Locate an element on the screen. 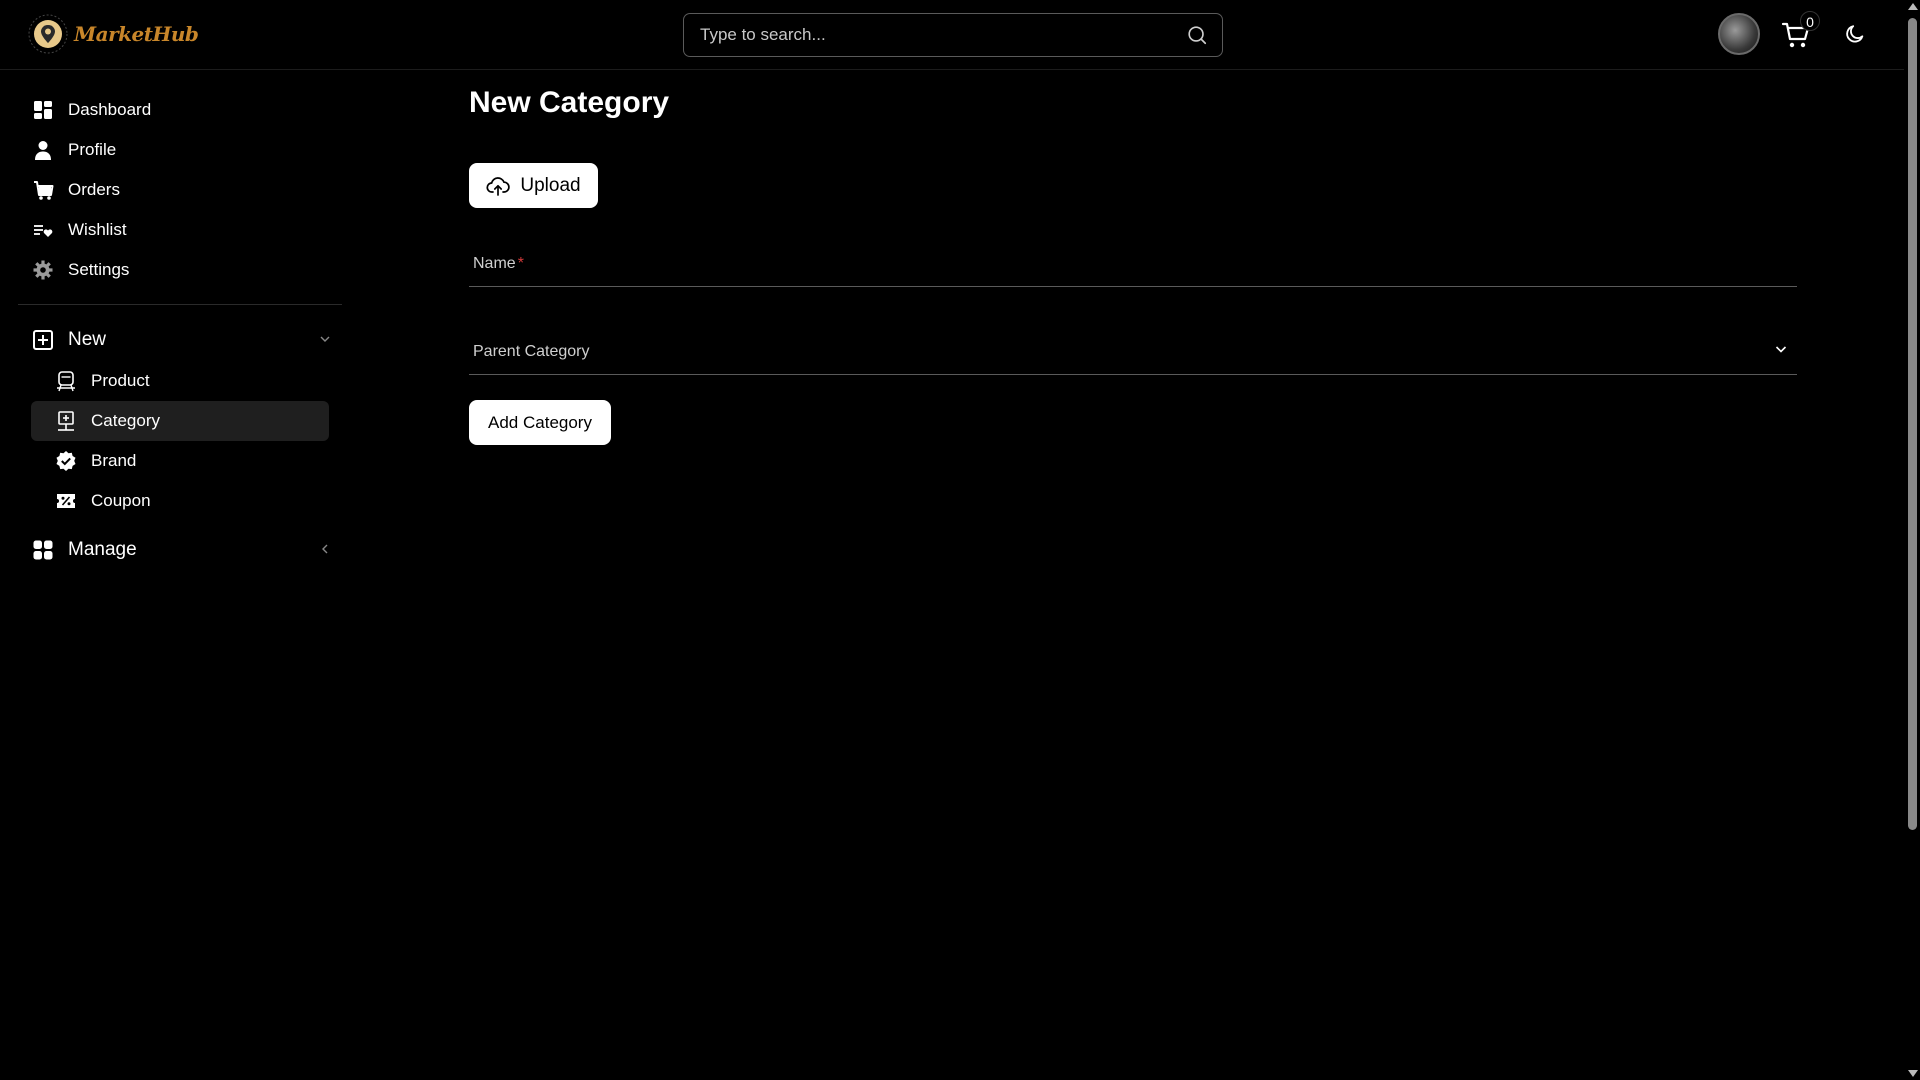  avatar is located at coordinates (1739, 34).